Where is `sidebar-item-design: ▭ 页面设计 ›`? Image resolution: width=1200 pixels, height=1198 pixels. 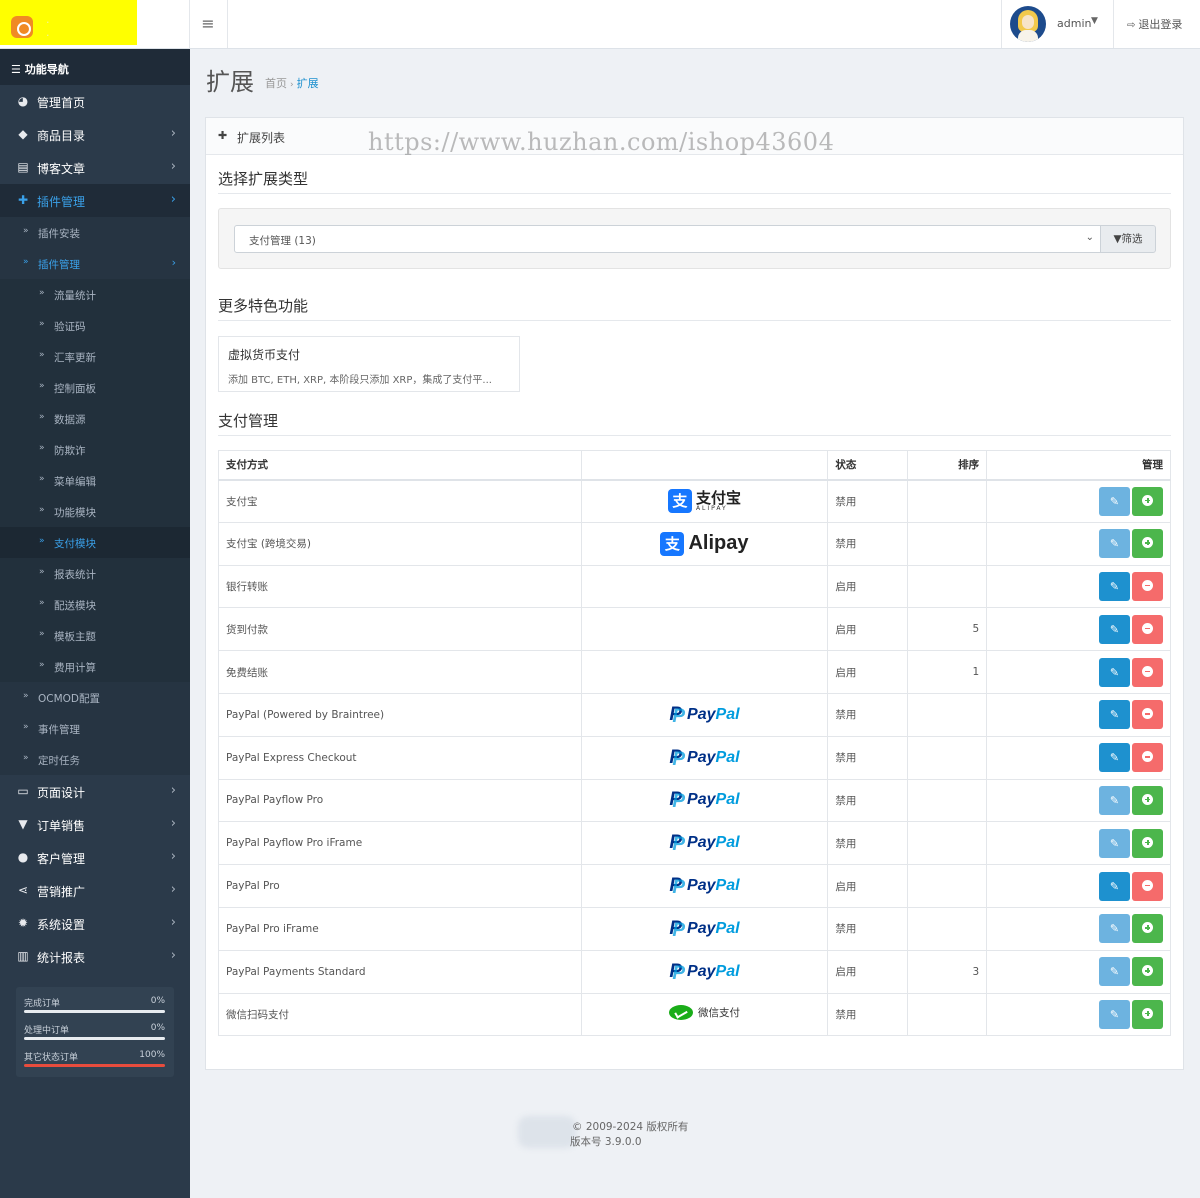 sidebar-item-design: ▭ 页面设计 › is located at coordinates (95, 791).